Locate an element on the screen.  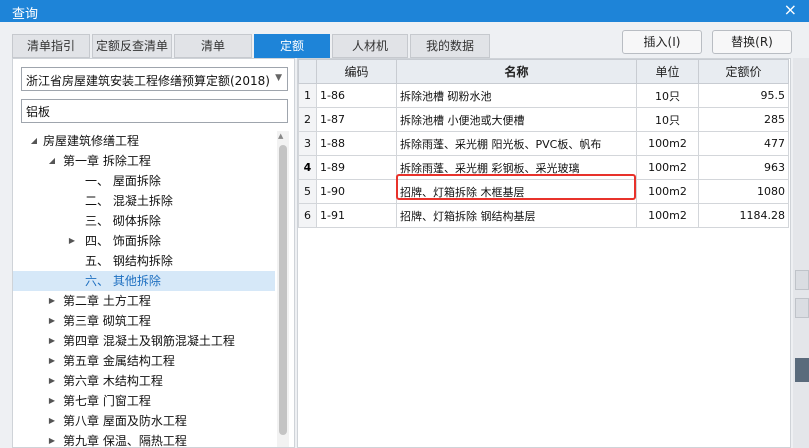
cell-price: 1080 is located at coordinates (743, 191).